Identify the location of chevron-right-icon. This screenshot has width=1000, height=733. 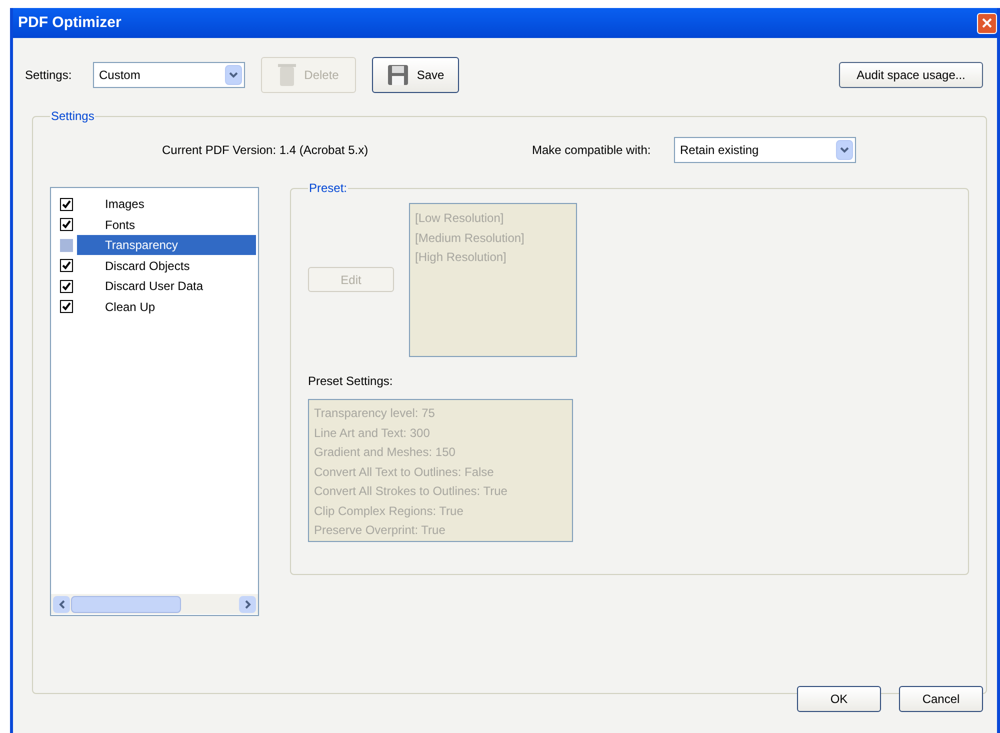
(247, 604).